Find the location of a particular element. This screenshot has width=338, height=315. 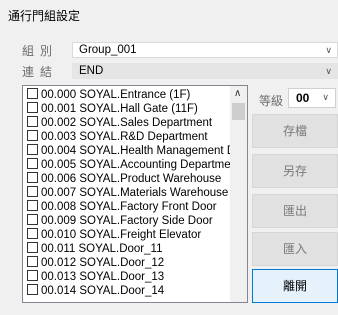

door-list-item: 00.013 SOYAL.Door_13 is located at coordinates (95, 276).